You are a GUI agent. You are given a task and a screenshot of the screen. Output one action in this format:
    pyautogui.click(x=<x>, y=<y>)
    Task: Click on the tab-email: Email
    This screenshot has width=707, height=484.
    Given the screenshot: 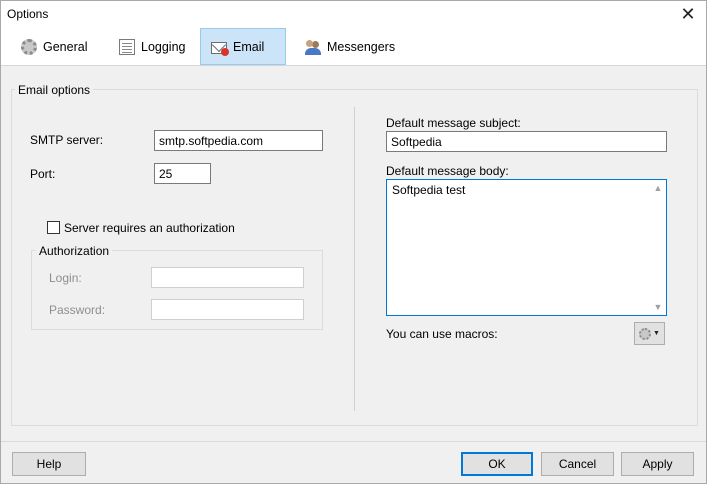 What is the action you would take?
    pyautogui.click(x=243, y=46)
    